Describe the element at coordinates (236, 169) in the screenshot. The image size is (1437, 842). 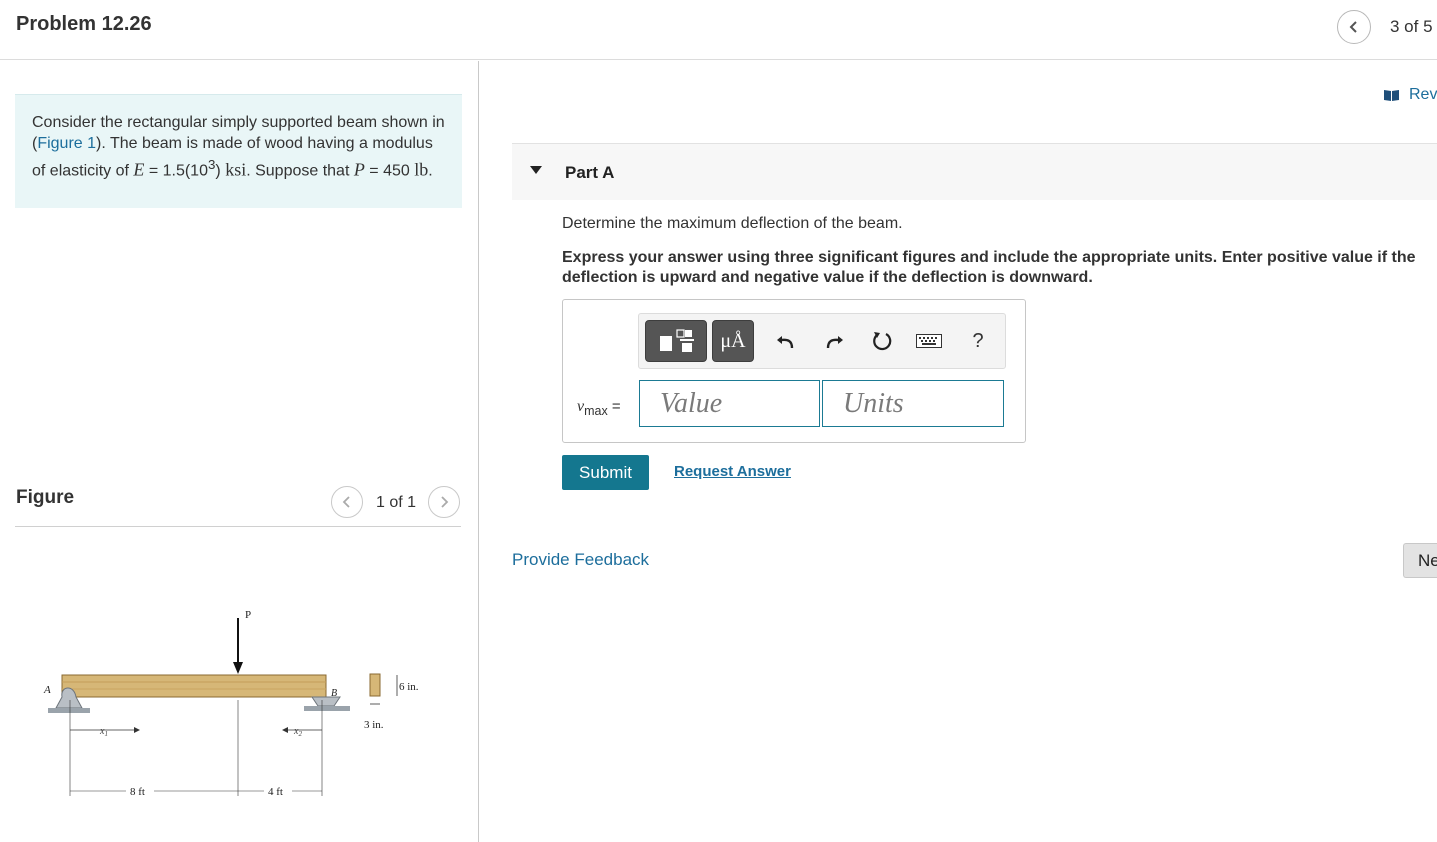
I see `modulus-unit: ksi` at that location.